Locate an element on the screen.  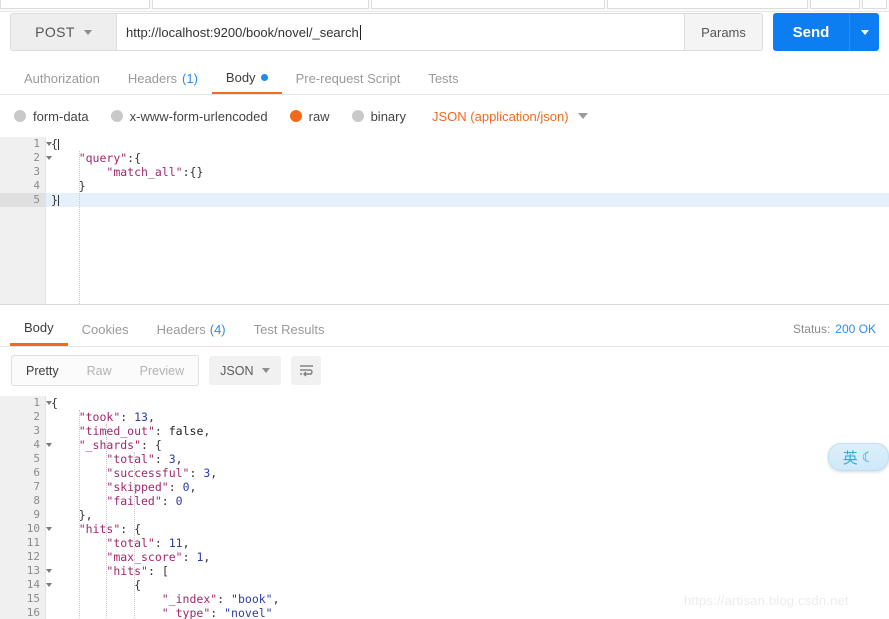
content-type-selector: JSON (application/json) is located at coordinates (510, 116).